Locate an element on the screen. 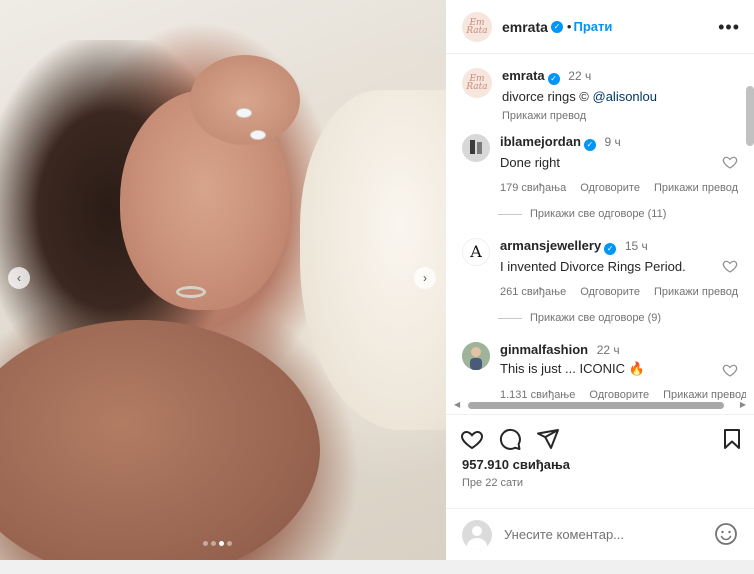 The height and width of the screenshot is (574, 754). current-user-avatar is located at coordinates (477, 534).